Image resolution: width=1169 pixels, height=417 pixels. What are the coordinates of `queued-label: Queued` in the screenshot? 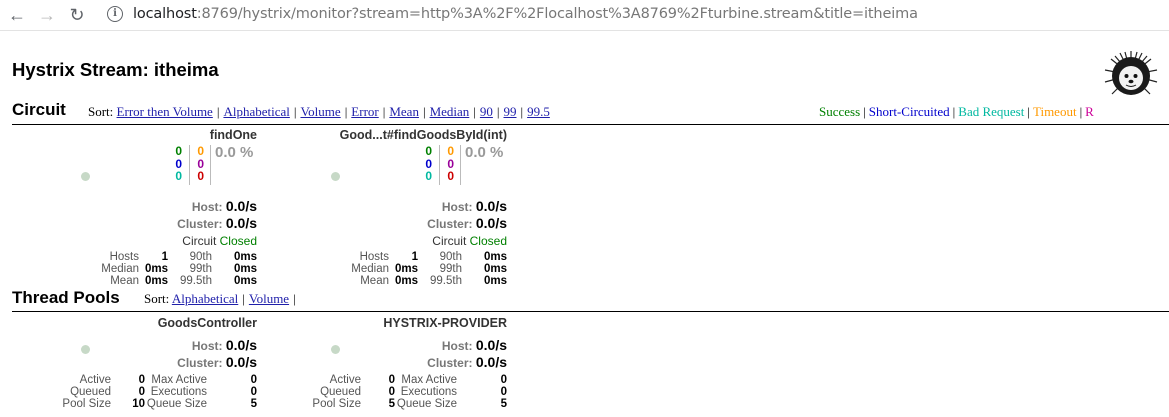 It's located at (90, 392).